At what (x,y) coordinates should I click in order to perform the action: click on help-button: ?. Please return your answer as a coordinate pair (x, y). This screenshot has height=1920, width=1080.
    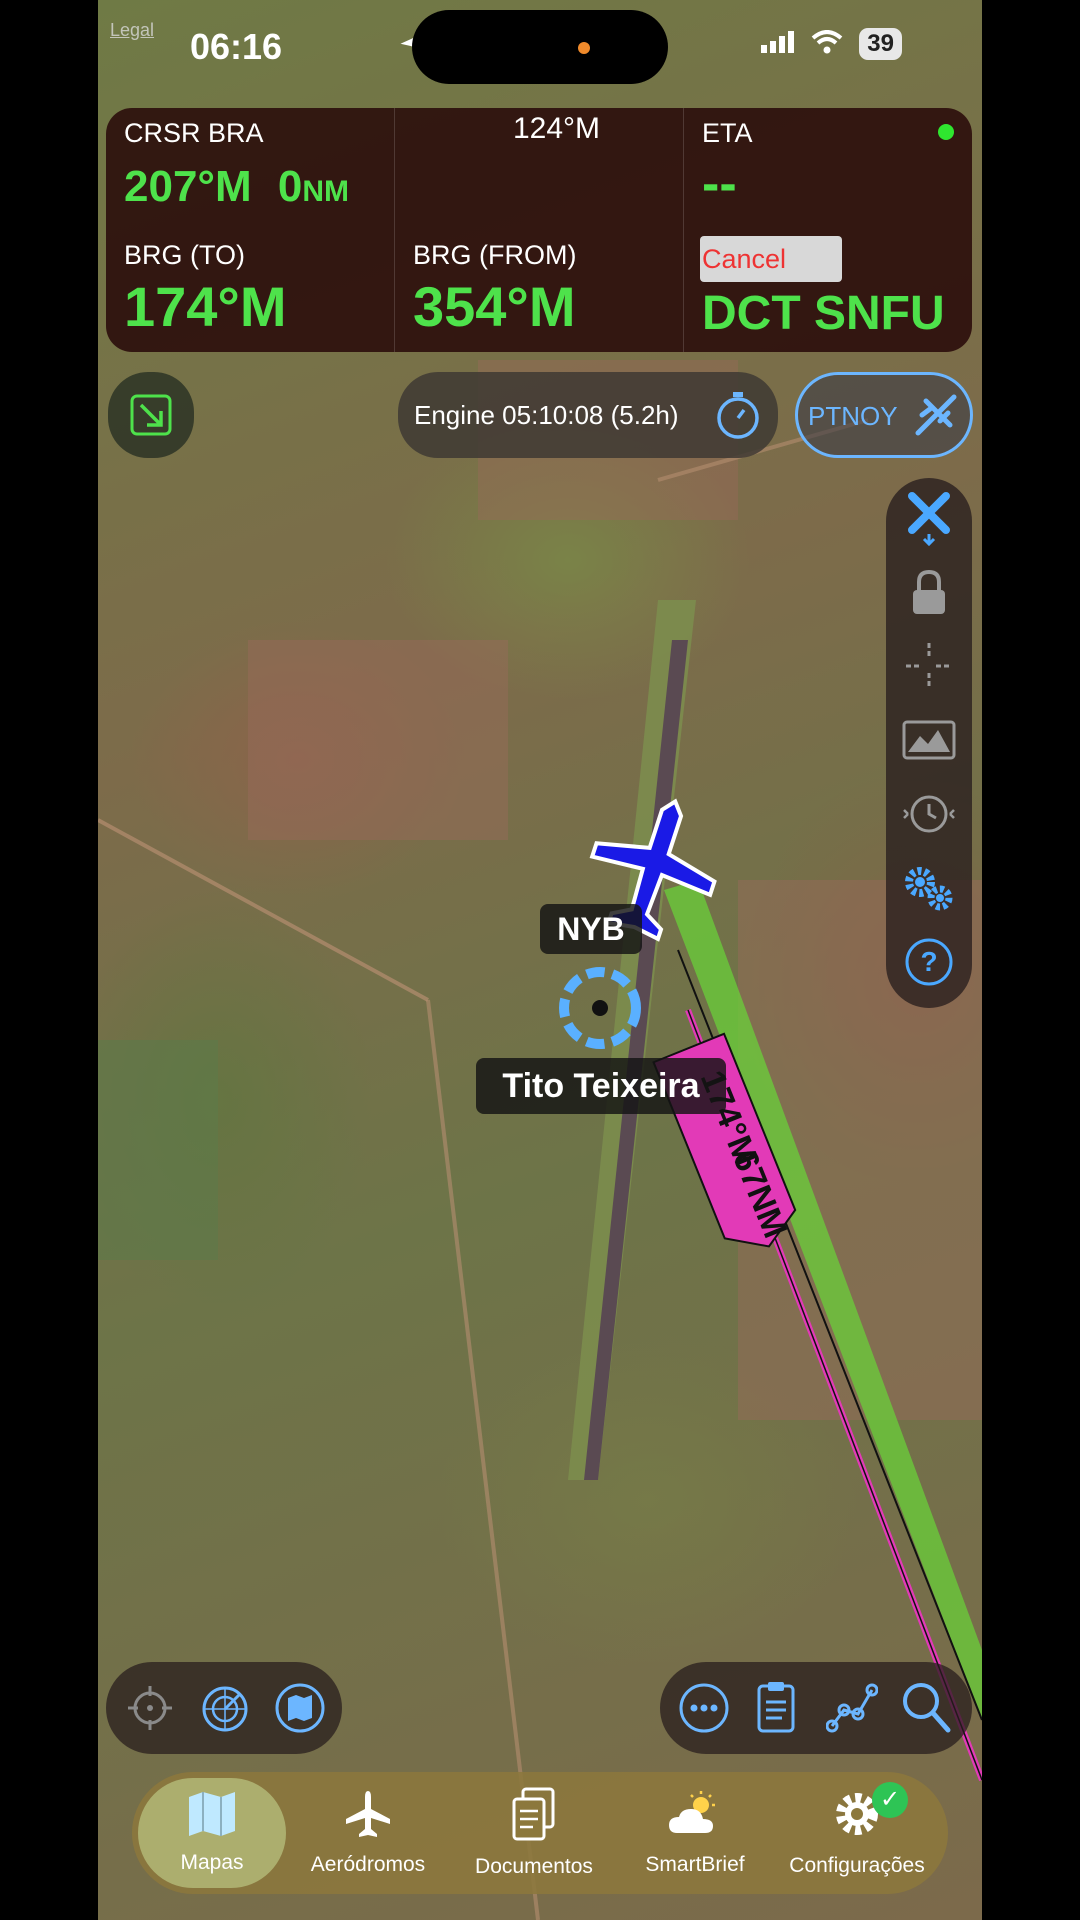
    Looking at the image, I should click on (929, 964).